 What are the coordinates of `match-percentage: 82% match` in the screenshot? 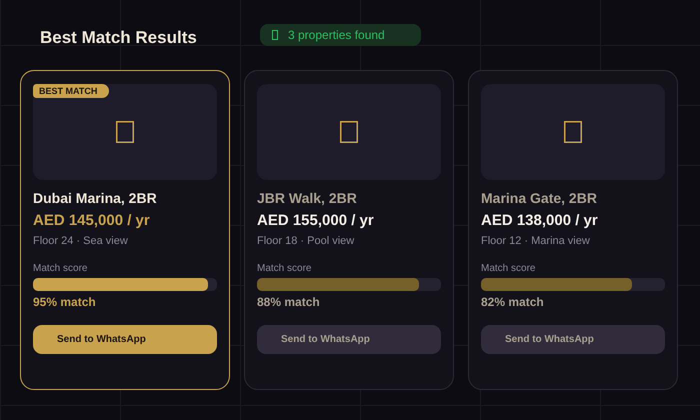 It's located at (513, 302).